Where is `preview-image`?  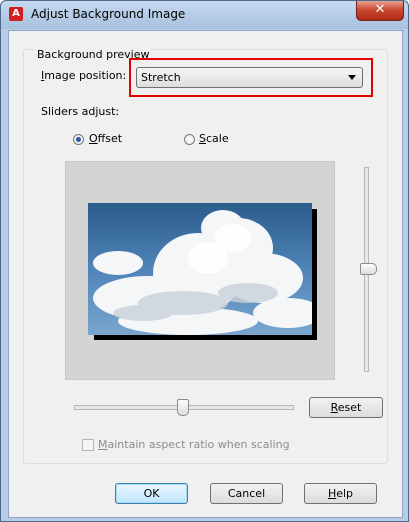
preview-image is located at coordinates (200, 269).